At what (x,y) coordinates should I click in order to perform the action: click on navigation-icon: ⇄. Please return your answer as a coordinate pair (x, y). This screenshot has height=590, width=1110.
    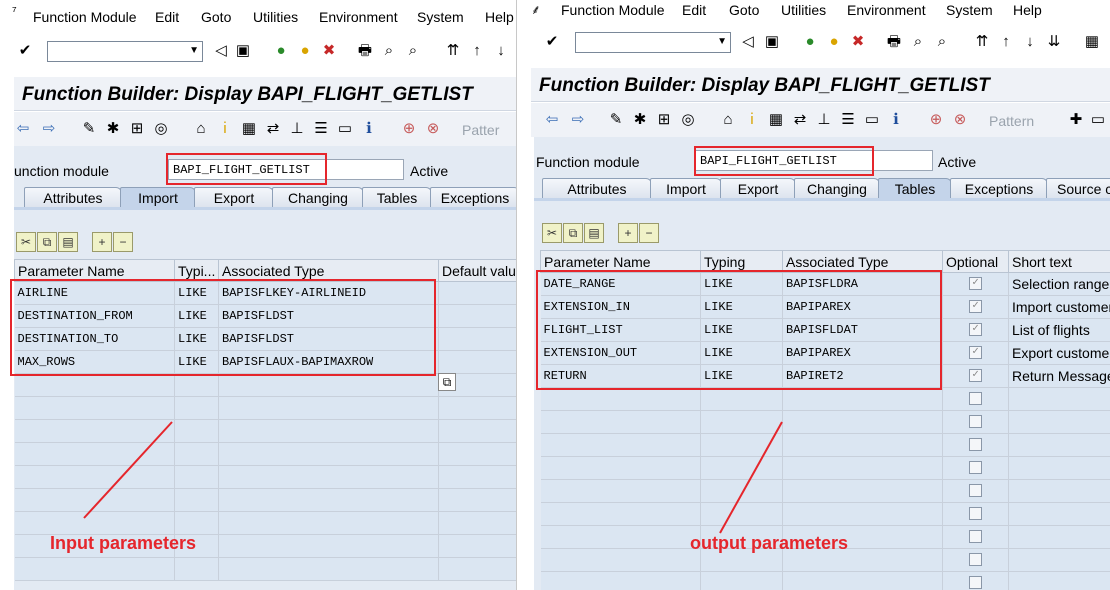
    Looking at the image, I should click on (800, 121).